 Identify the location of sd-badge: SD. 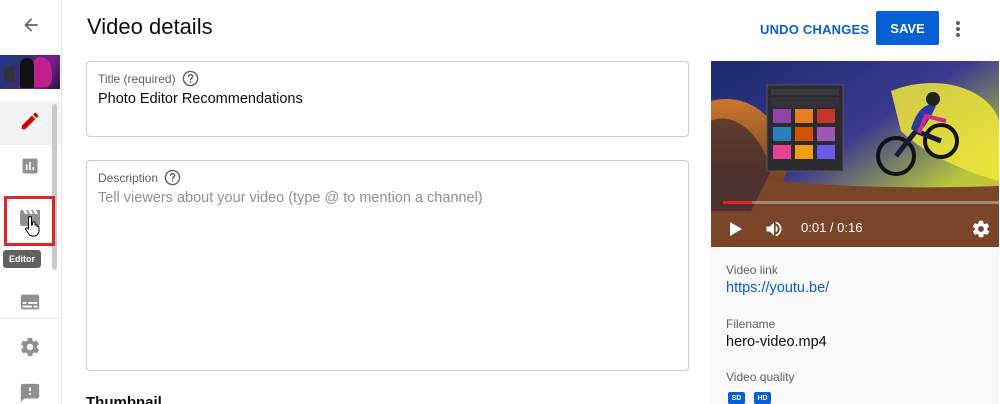
(736, 398).